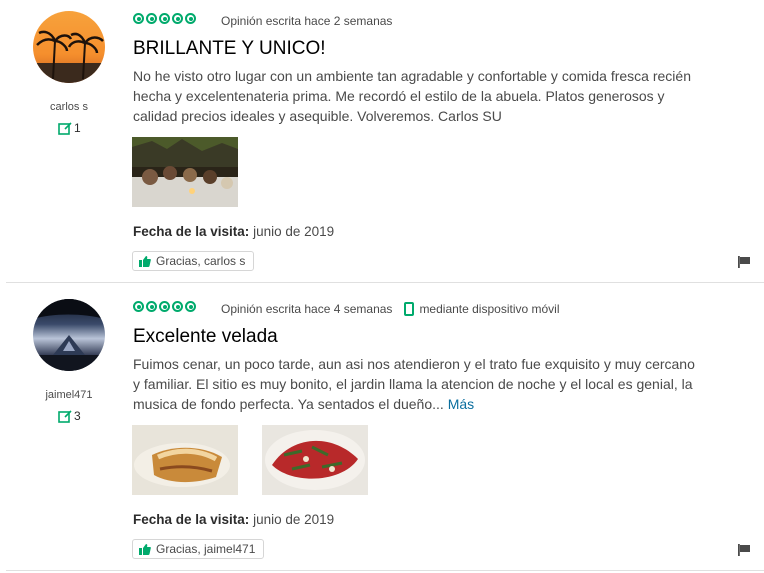  Describe the element at coordinates (201, 261) in the screenshot. I see `thanks-label: Gracias, carlos s` at that location.